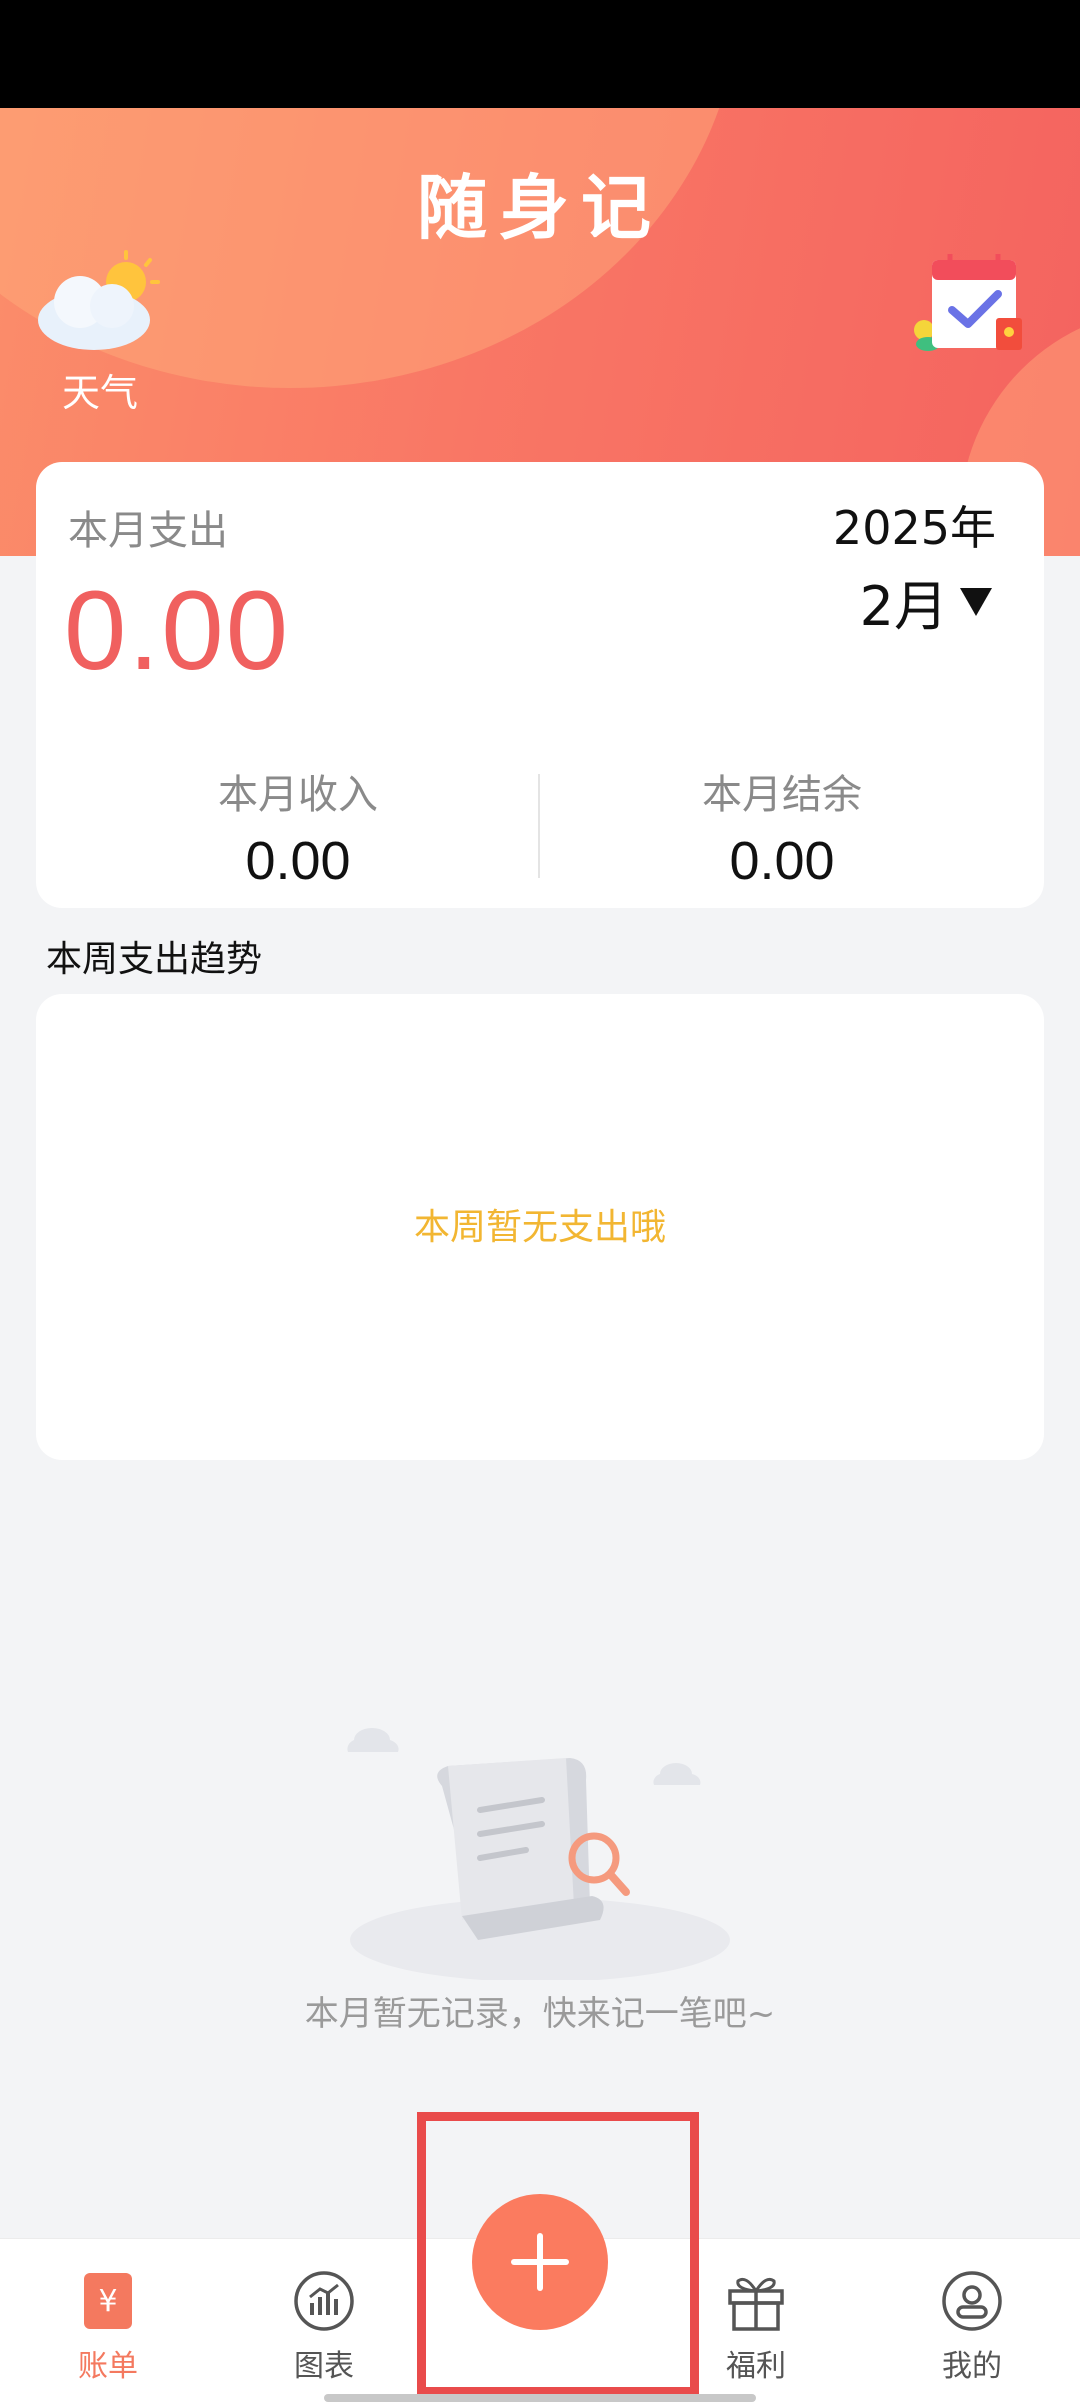 The width and height of the screenshot is (1080, 2408). Describe the element at coordinates (99, 300) in the screenshot. I see `weather-icon` at that location.